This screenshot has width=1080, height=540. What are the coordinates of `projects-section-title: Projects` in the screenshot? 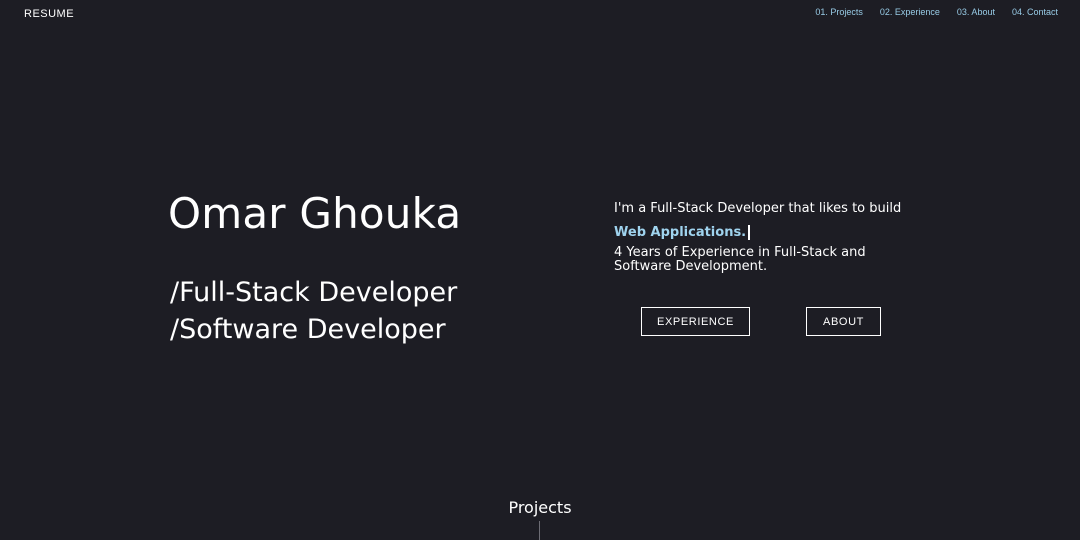 It's located at (540, 507).